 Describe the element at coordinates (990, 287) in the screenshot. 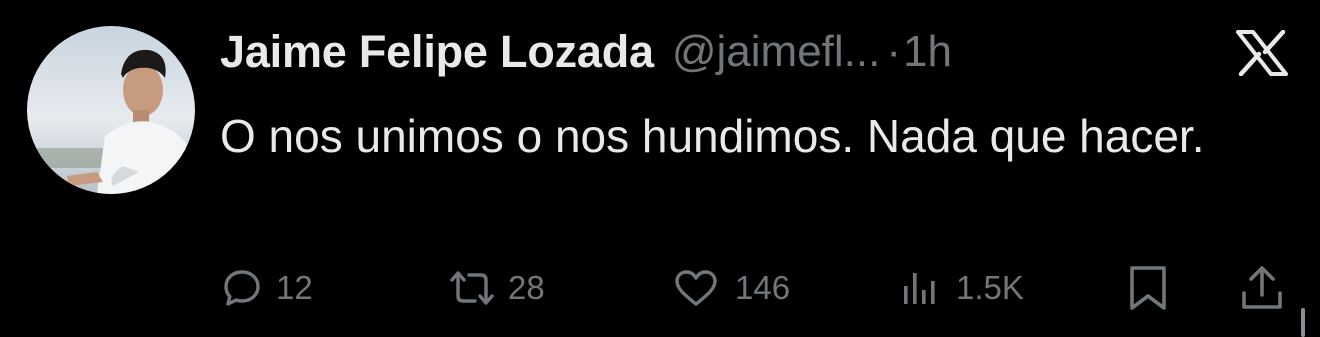

I see `views-count: 1.5K` at that location.